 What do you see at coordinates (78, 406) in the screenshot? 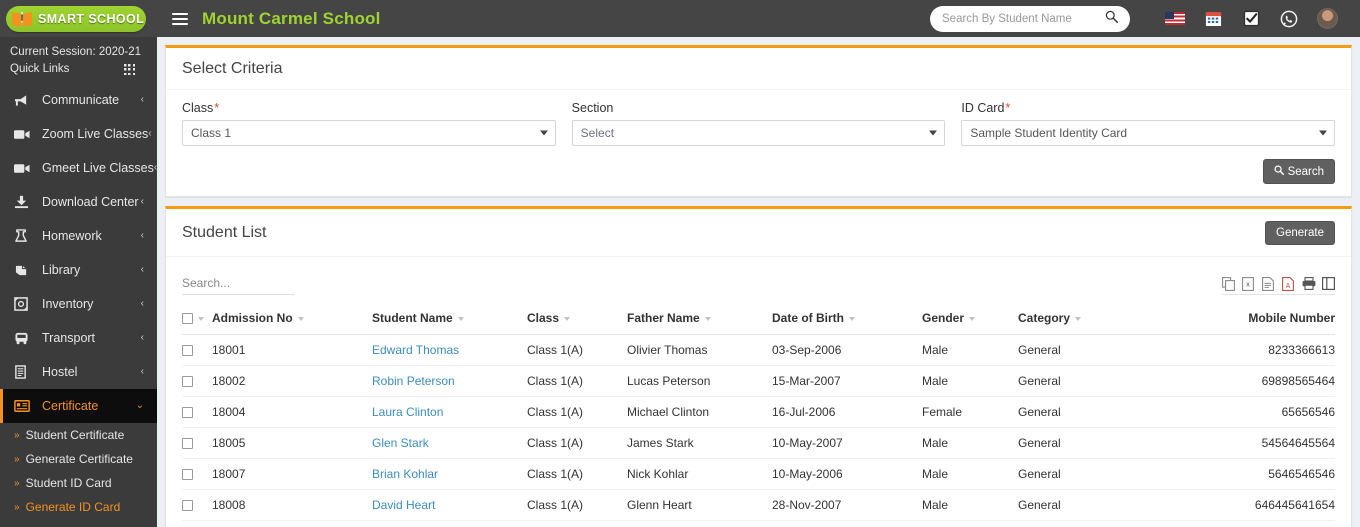
I see `sidebar-item-certificate: Certificate ⌄` at bounding box center [78, 406].